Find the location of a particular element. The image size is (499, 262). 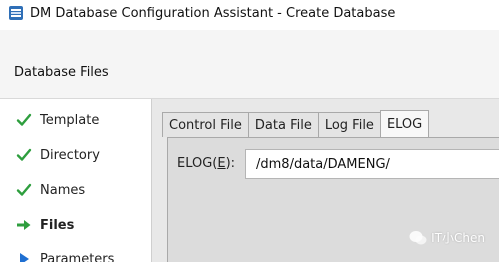

elog-path-input is located at coordinates (372, 164).